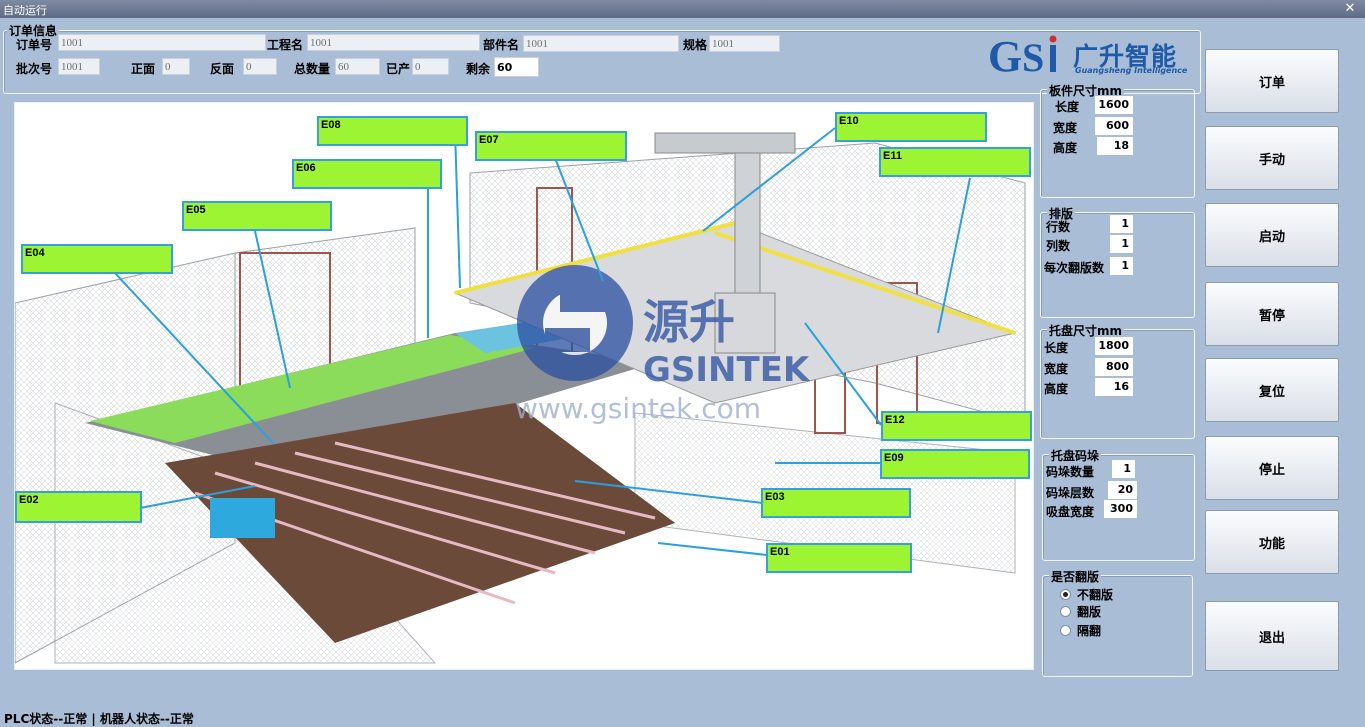 This screenshot has width=1365, height=727. Describe the element at coordinates (1058, 246) in the screenshot. I see `cols-label: 列数` at that location.